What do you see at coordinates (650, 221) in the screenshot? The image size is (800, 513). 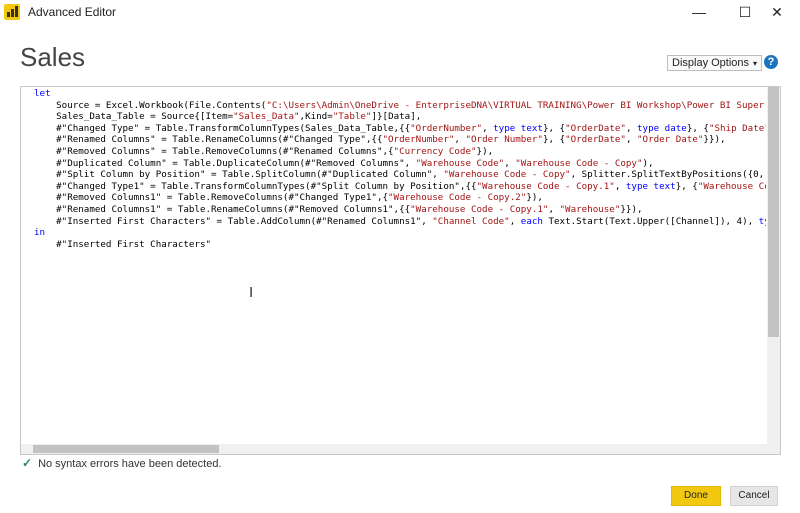 I see `code-token: Text.Start(Text.Upper([Channel]), 4),` at bounding box center [650, 221].